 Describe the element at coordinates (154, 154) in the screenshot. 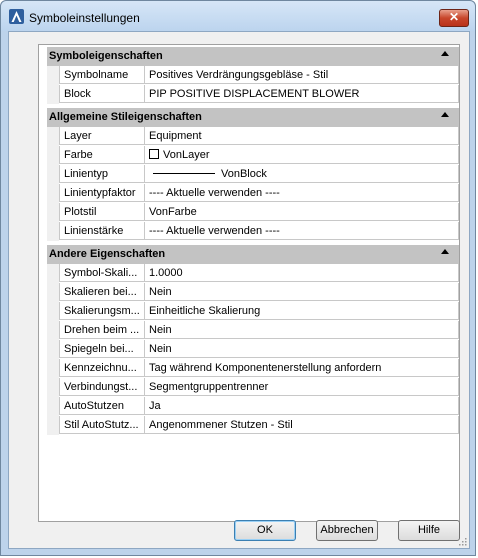

I see `color-swatch-icon` at that location.